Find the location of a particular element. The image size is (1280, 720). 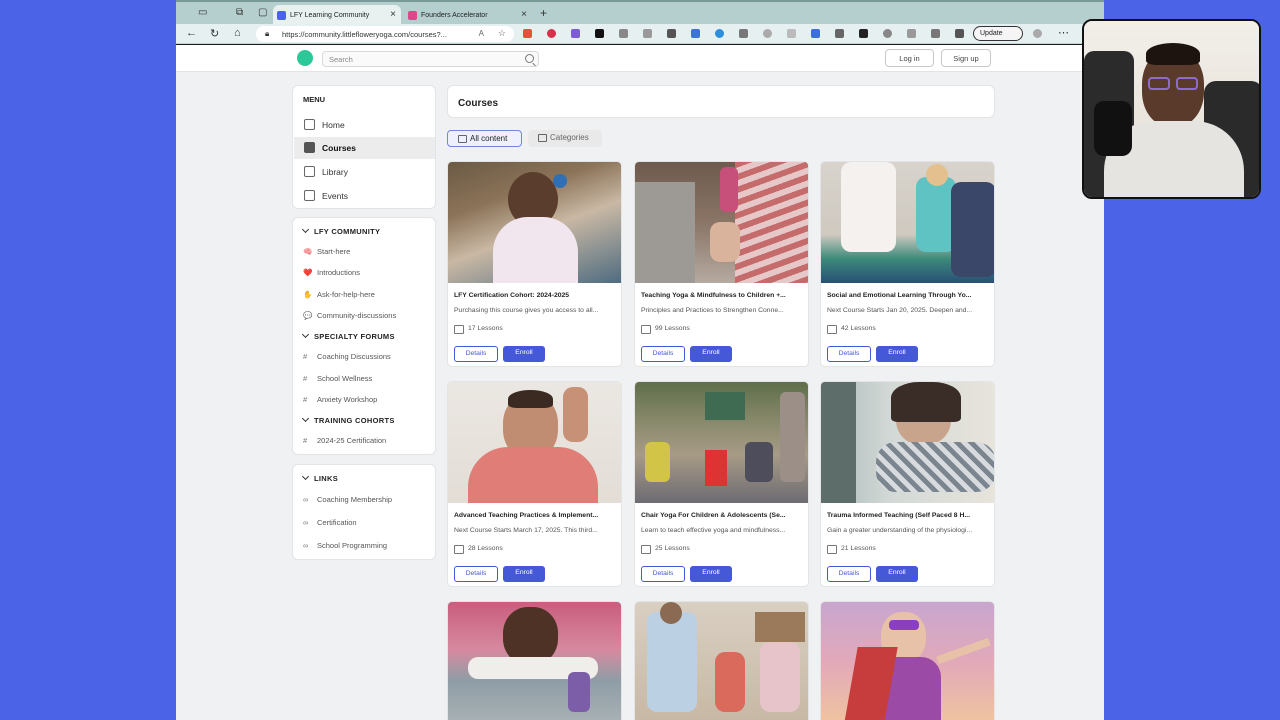

space-school-wellness: # School Wellness is located at coordinates (337, 378).